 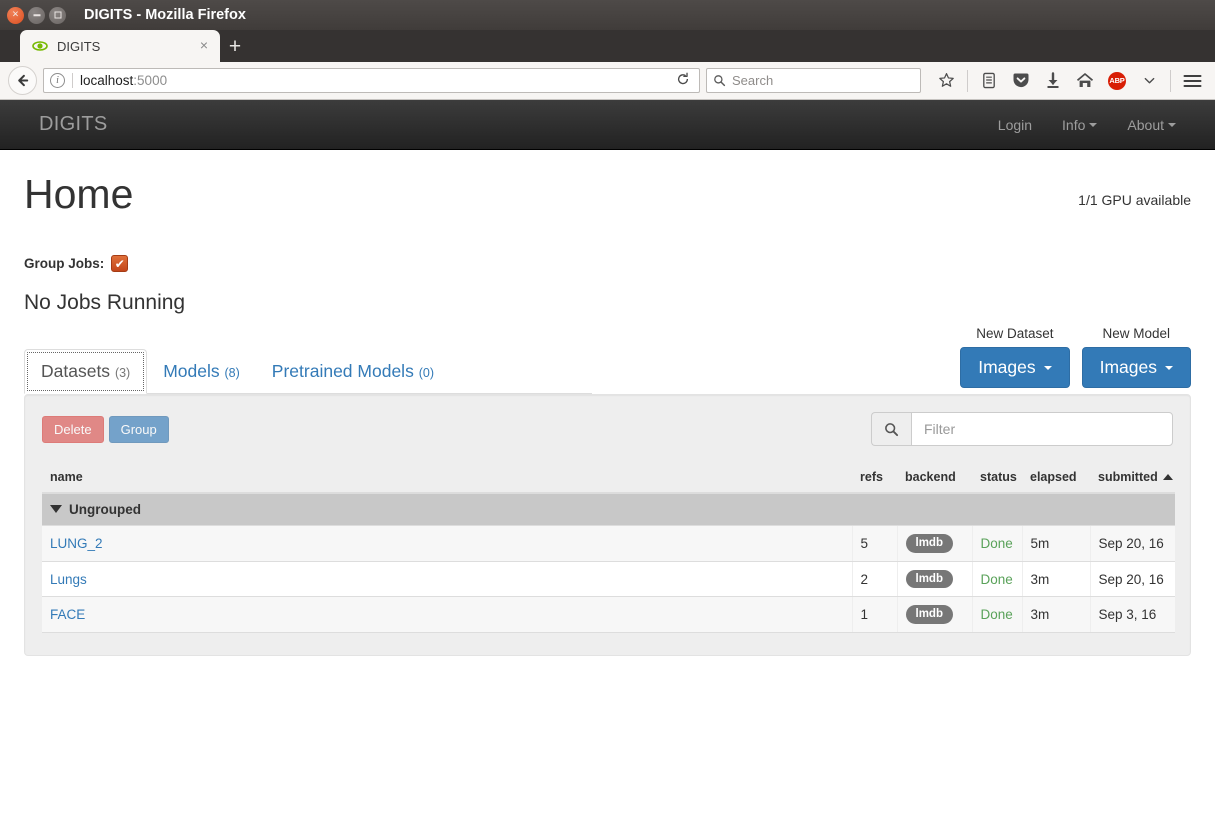 What do you see at coordinates (76, 543) in the screenshot?
I see `dataset-link: LUNG_2` at bounding box center [76, 543].